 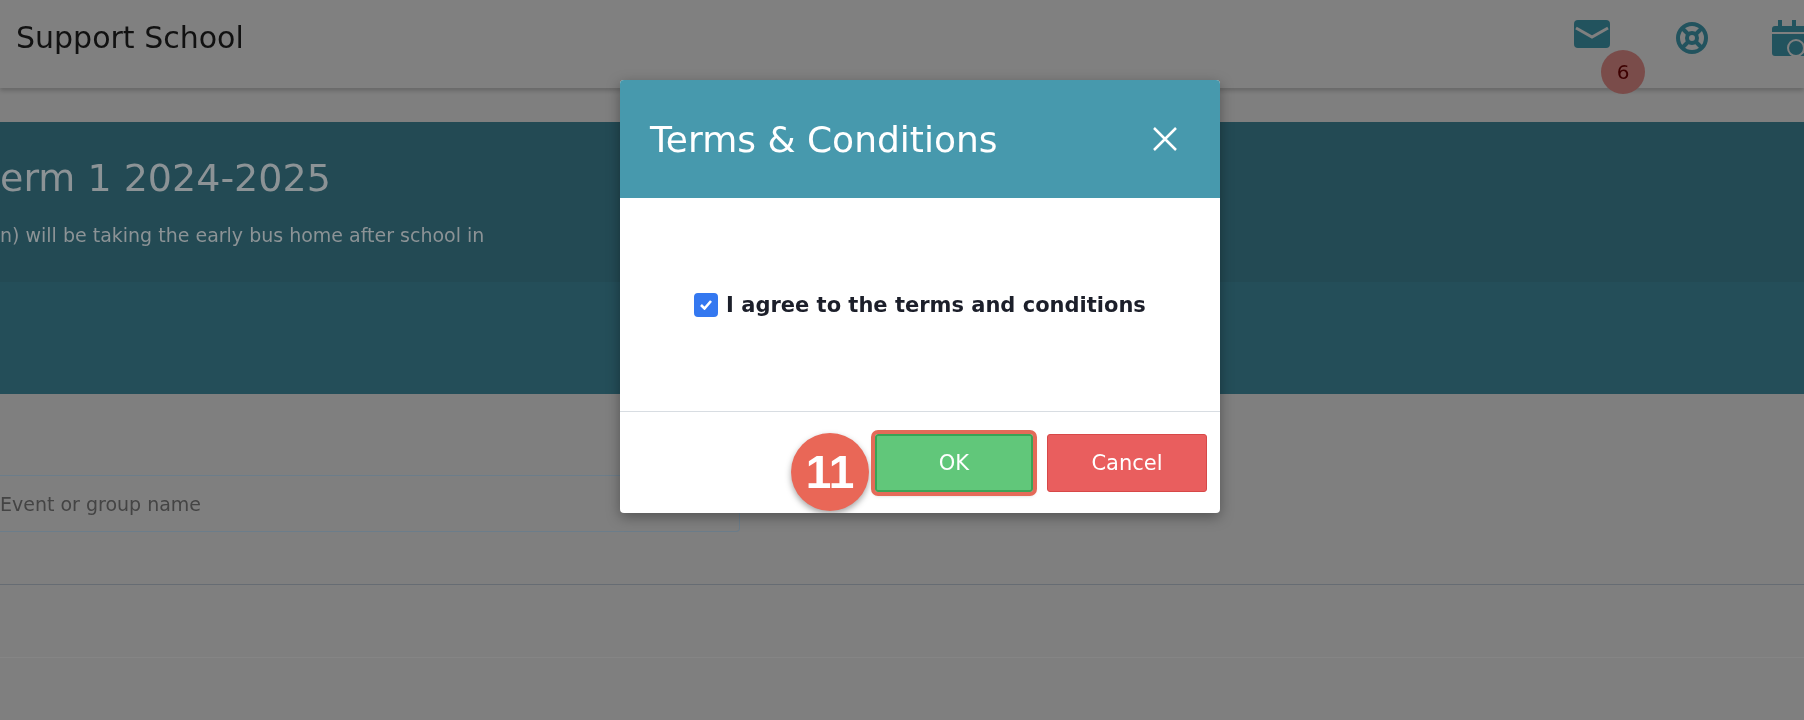 I want to click on message-count-badge: 6, so click(x=1623, y=72).